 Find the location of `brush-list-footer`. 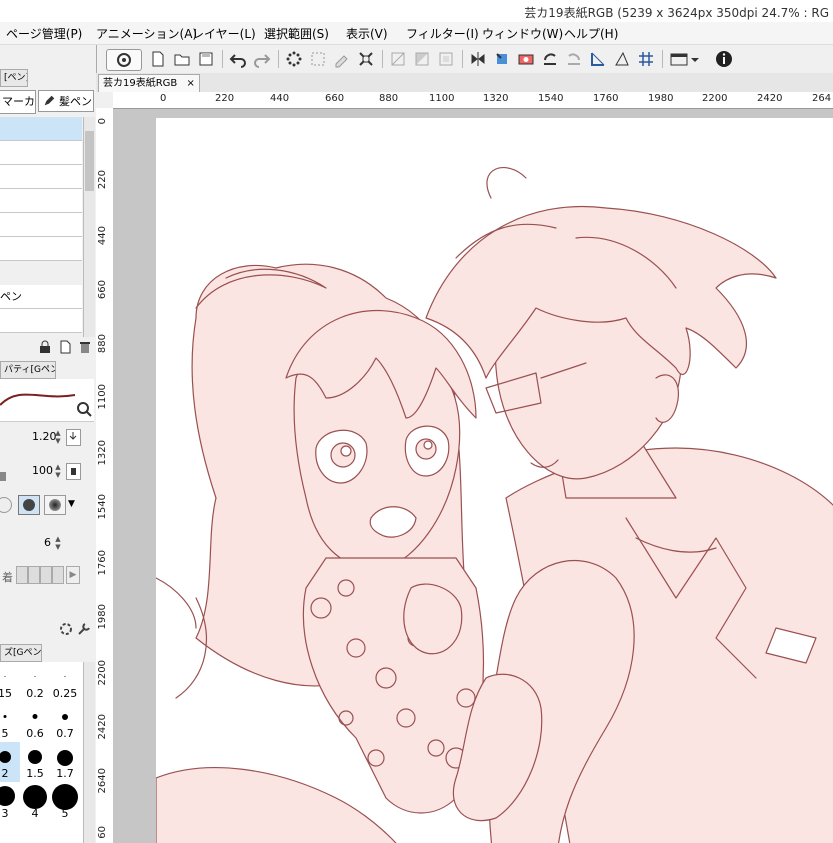

brush-list-footer is located at coordinates (66, 347).